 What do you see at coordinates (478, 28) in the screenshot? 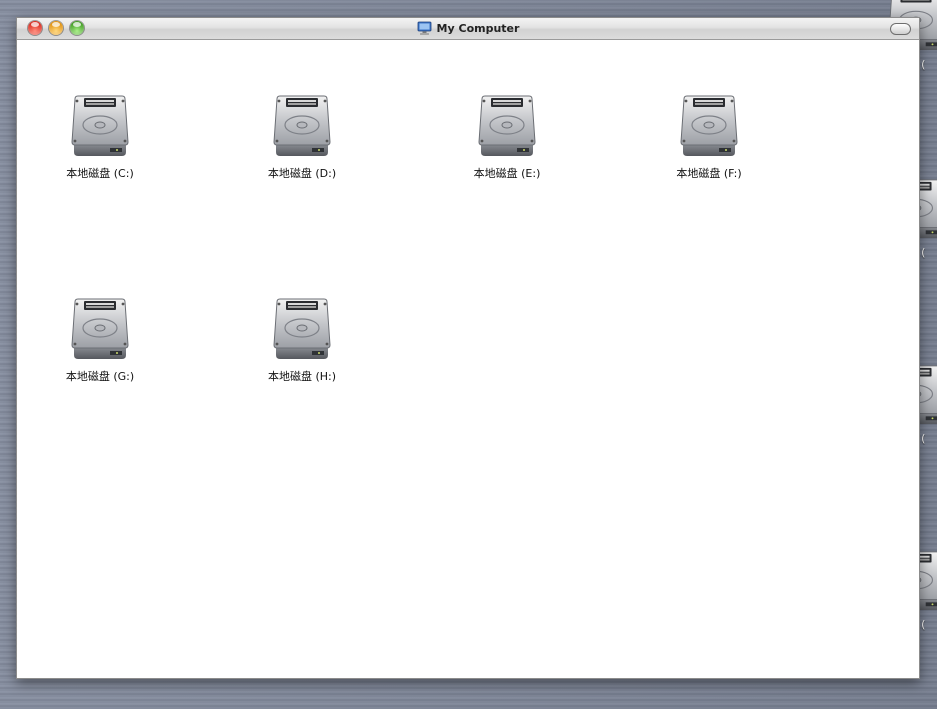
I see `window-title: My Computer` at bounding box center [478, 28].